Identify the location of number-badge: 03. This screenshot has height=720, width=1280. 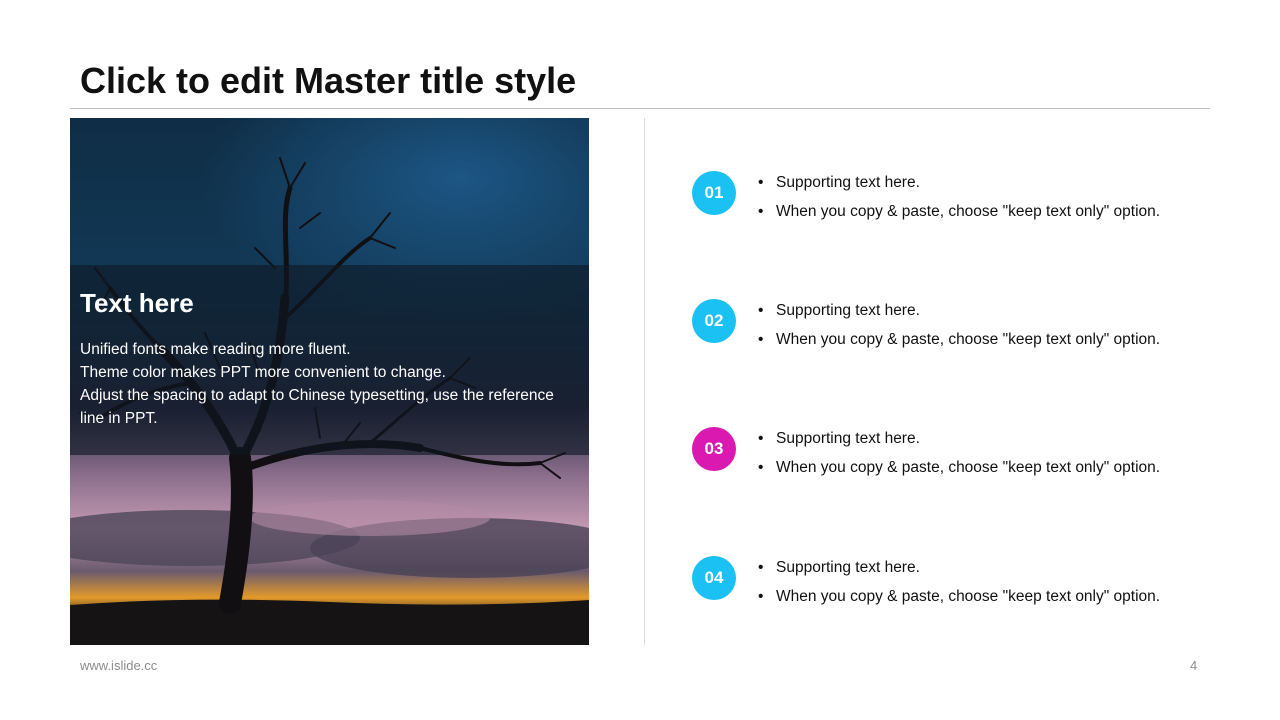
(714, 449).